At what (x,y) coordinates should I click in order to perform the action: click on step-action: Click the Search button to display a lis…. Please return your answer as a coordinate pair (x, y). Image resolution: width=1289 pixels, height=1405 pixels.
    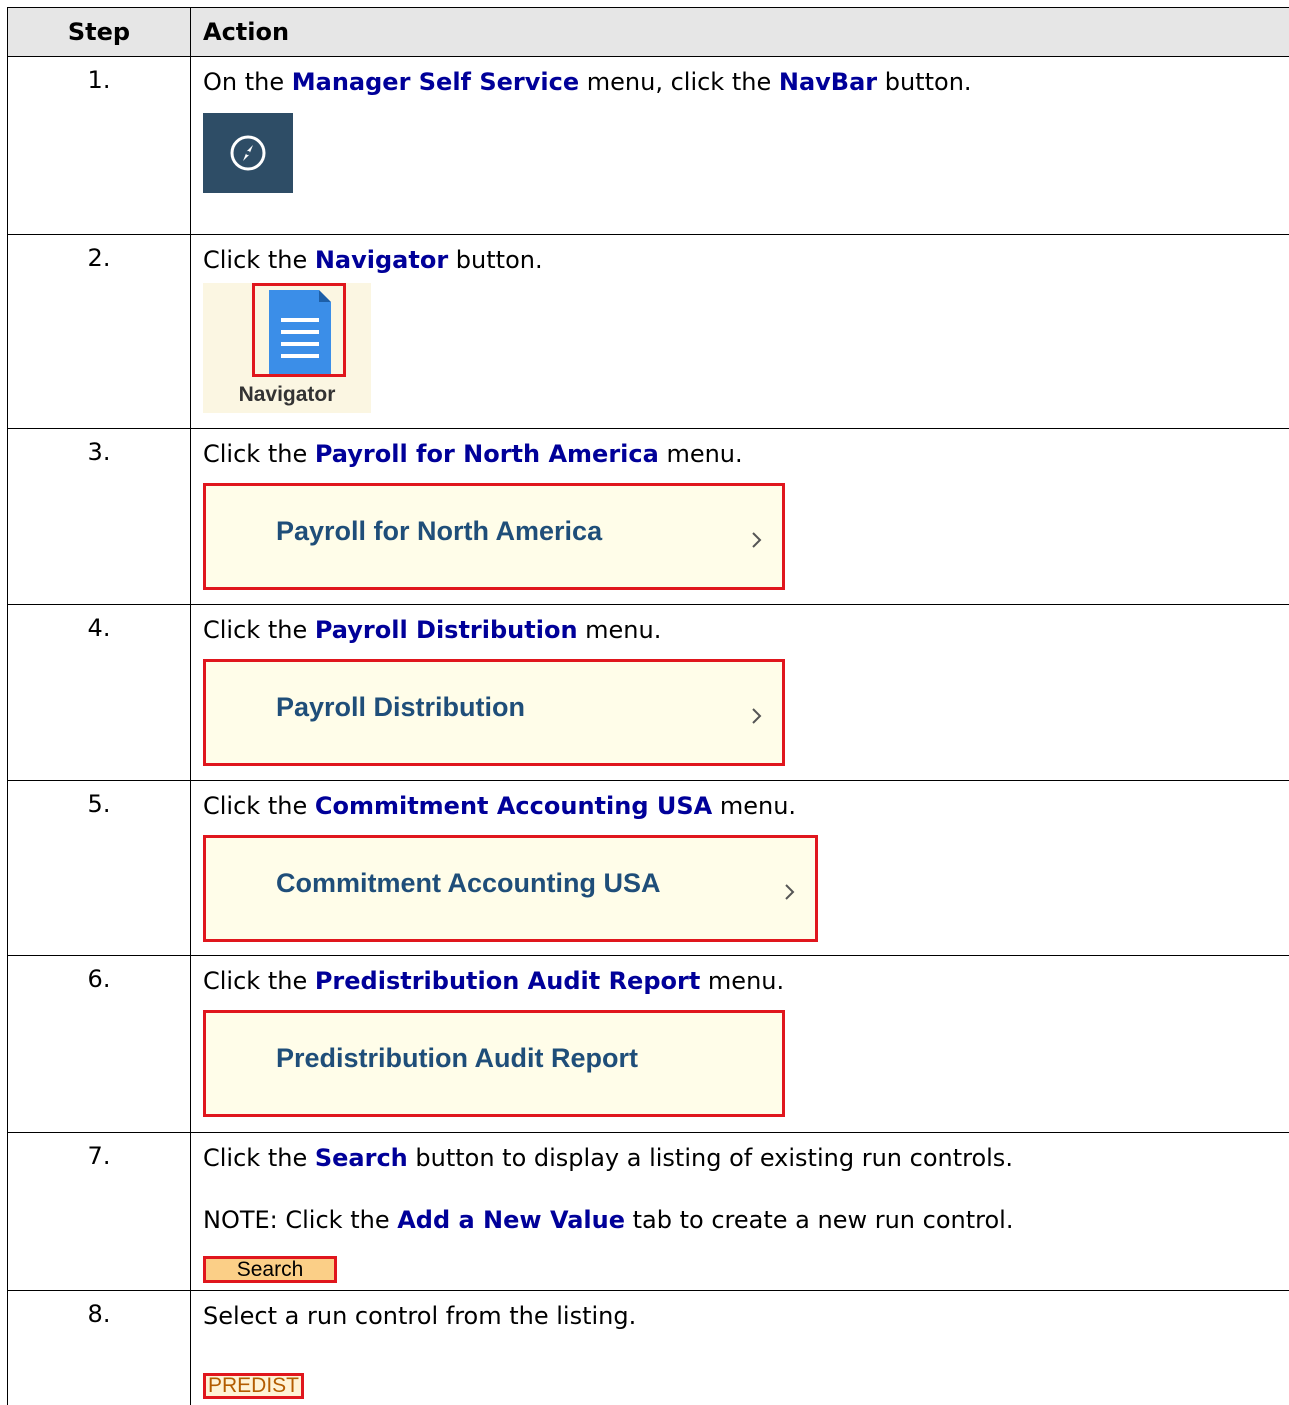
    Looking at the image, I should click on (740, 1211).